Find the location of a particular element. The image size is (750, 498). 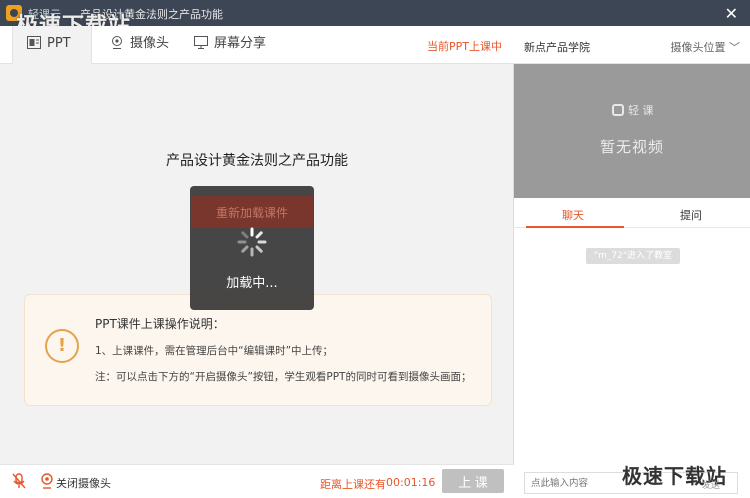

title-bar: 轻课云 产品设计黄金法则之产品功能 ✕ is located at coordinates (375, 13).